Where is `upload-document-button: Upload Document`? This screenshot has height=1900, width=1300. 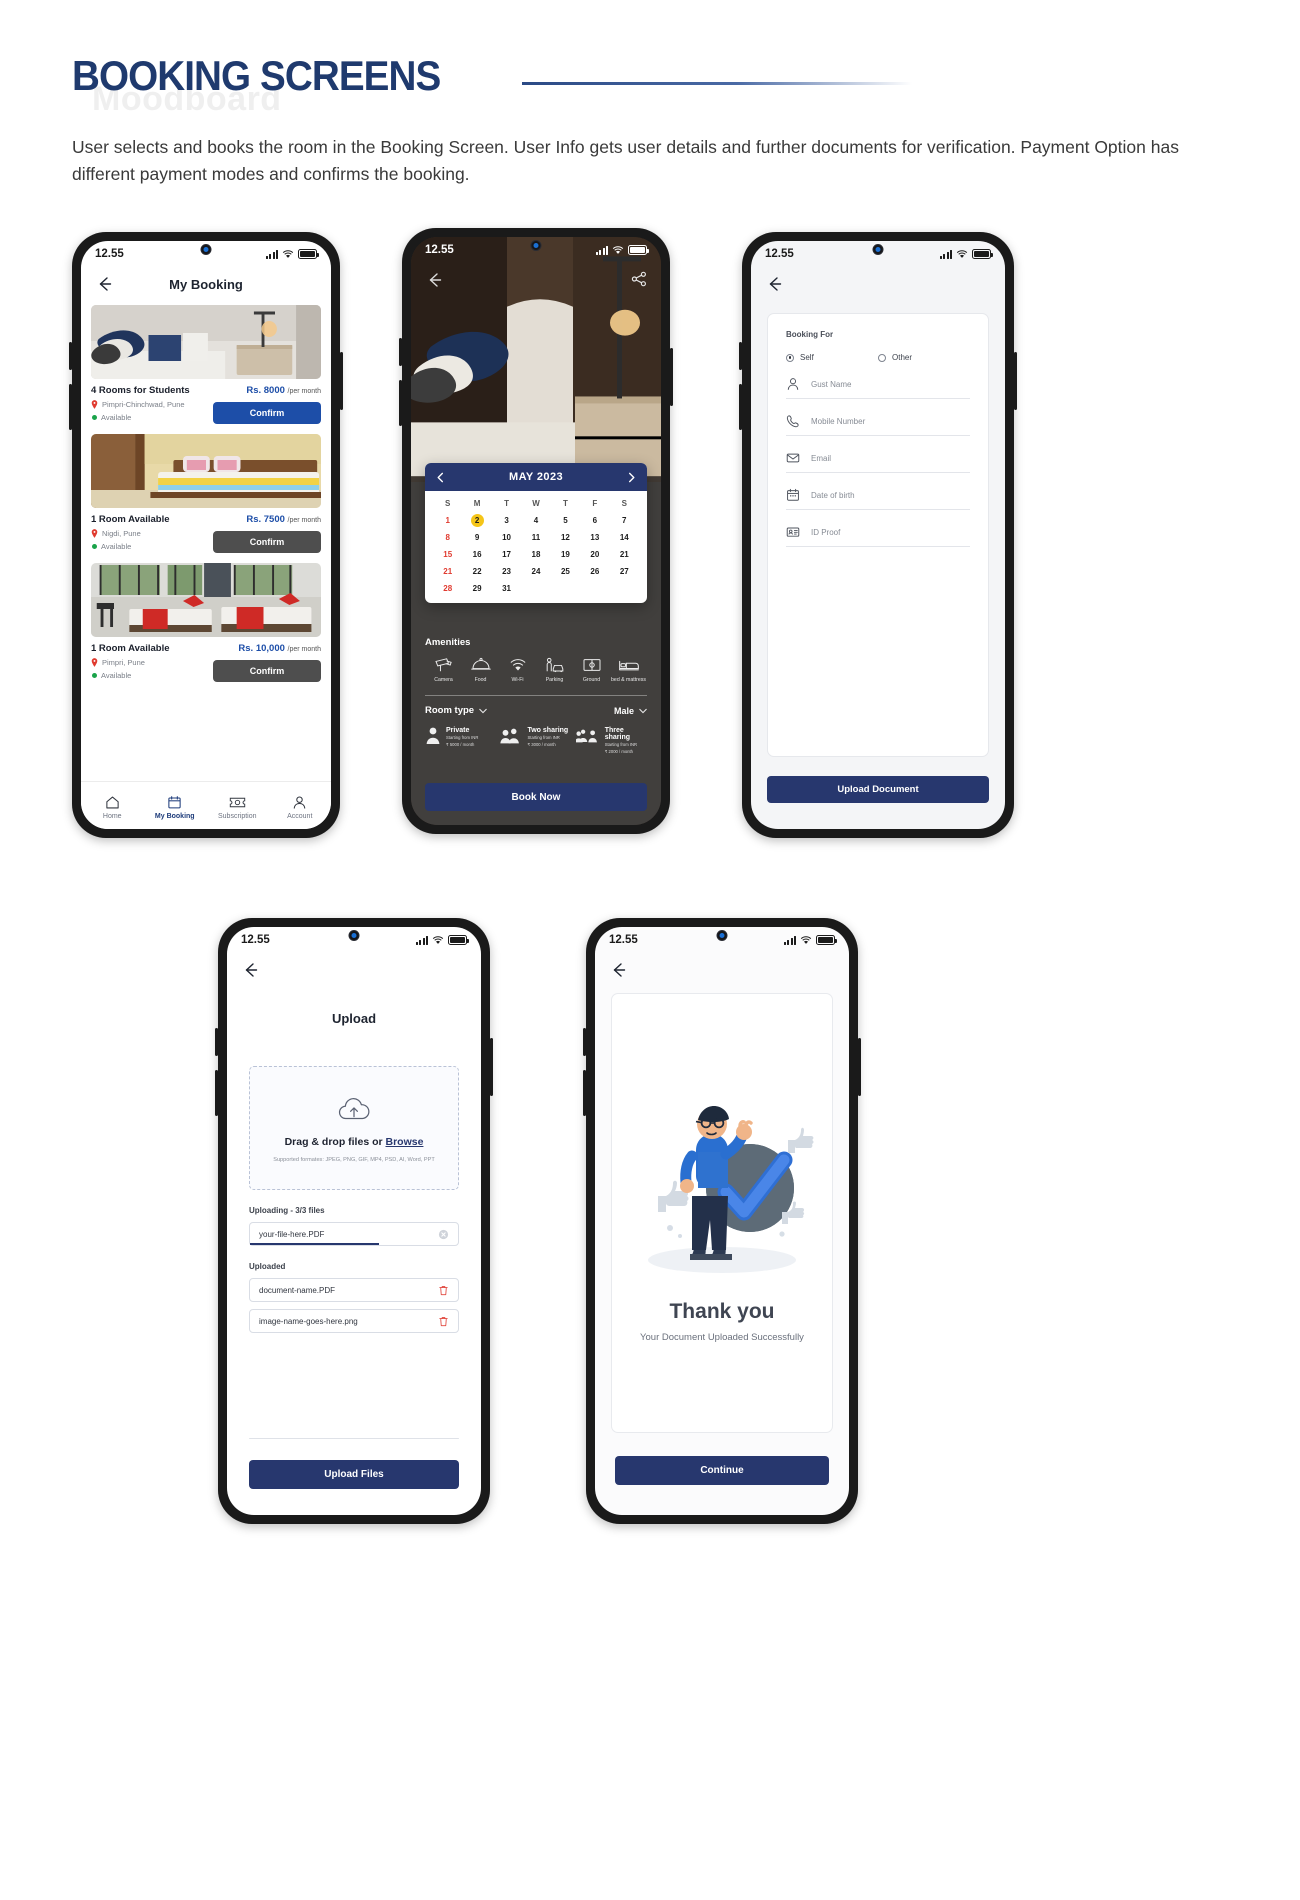 upload-document-button: Upload Document is located at coordinates (878, 789).